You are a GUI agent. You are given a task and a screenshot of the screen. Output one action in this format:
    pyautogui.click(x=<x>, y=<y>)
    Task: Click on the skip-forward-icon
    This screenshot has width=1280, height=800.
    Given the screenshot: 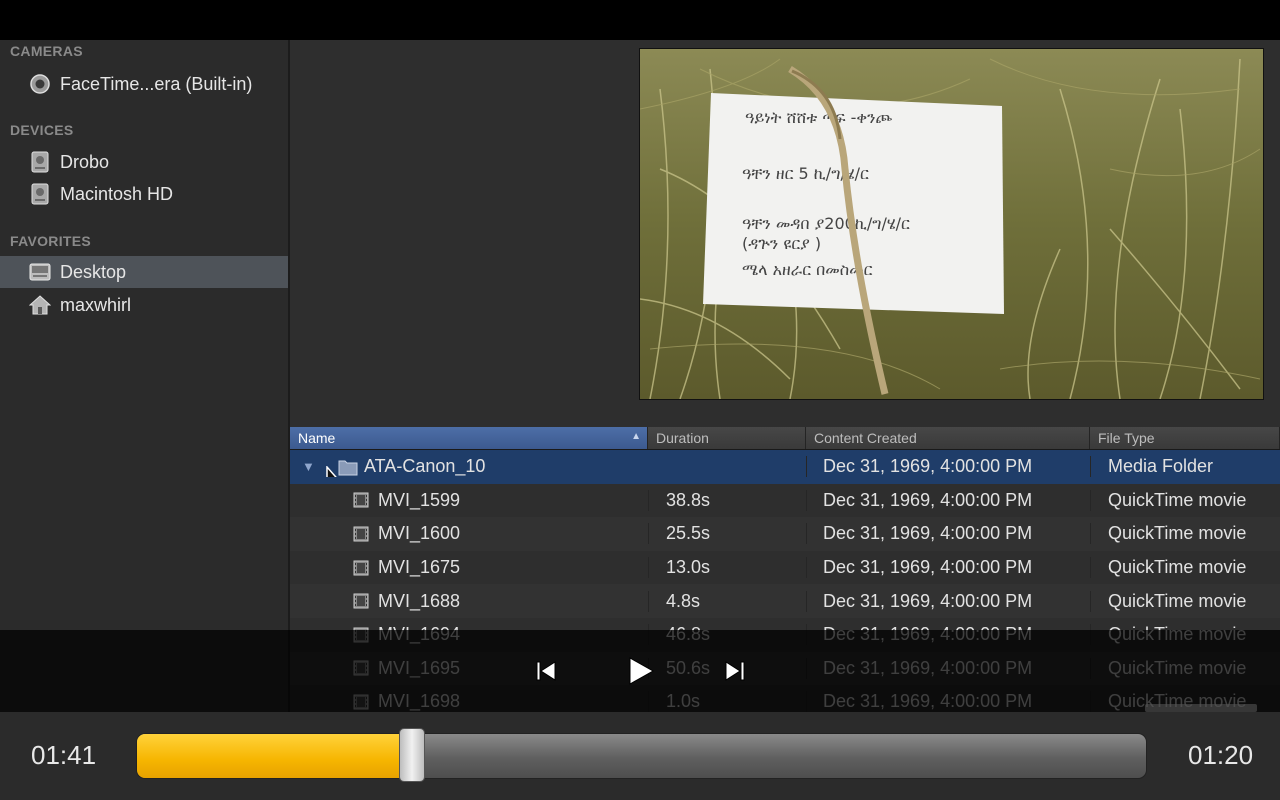 What is the action you would take?
    pyautogui.click(x=735, y=671)
    